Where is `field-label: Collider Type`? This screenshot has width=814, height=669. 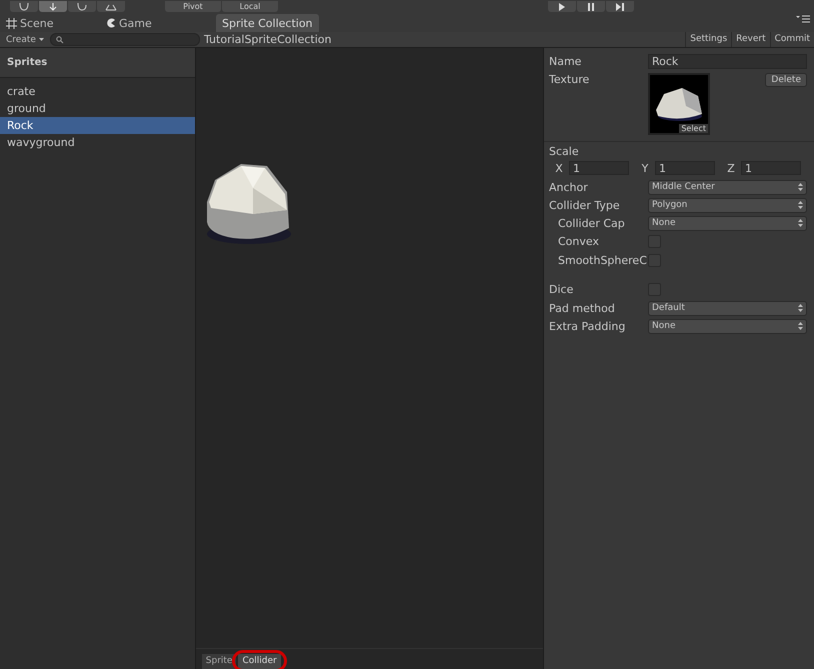 field-label: Collider Type is located at coordinates (585, 205).